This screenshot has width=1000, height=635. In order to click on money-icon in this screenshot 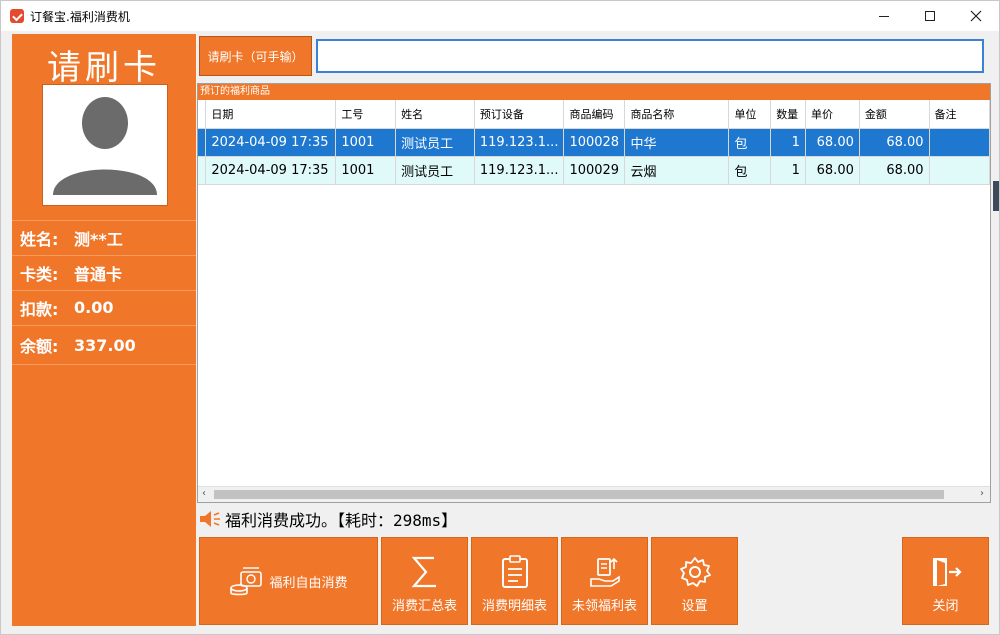, I will do `click(246, 581)`.